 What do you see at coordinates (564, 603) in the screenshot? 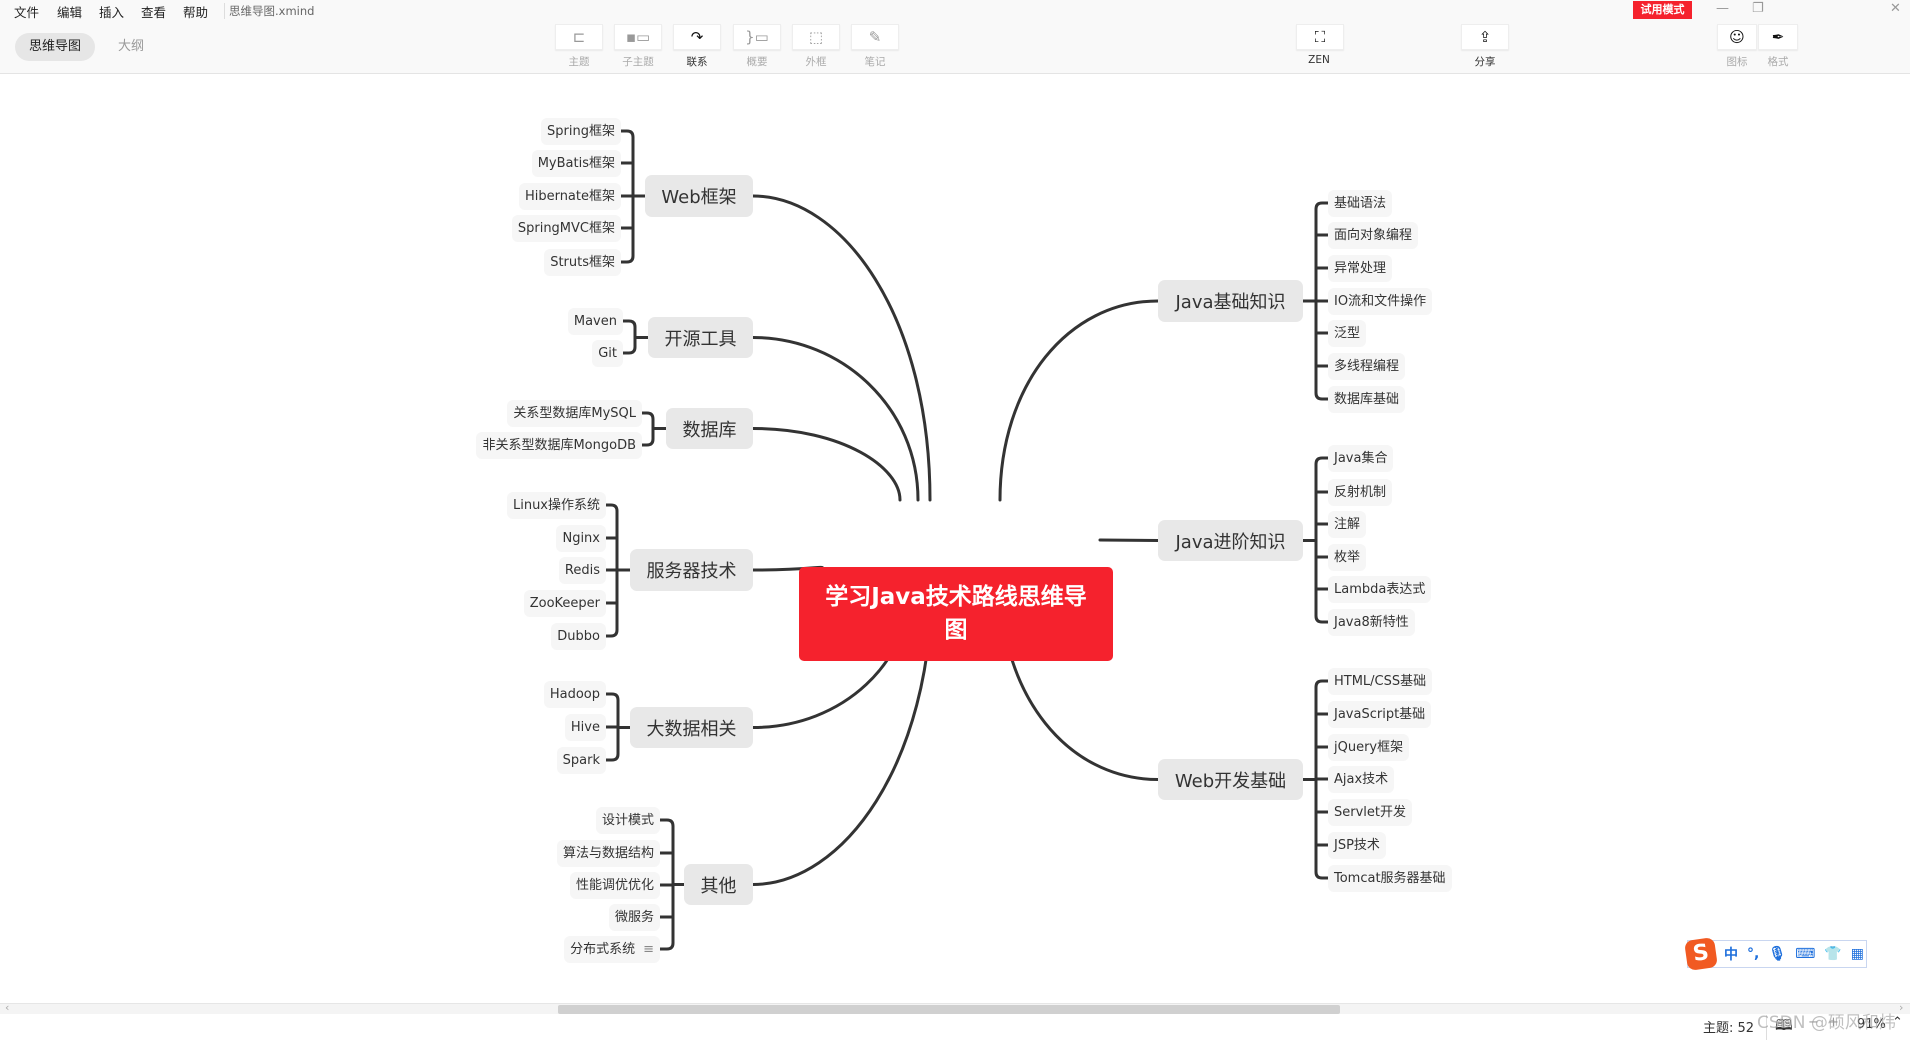
I see `subtopic: ZooKeeper` at bounding box center [564, 603].